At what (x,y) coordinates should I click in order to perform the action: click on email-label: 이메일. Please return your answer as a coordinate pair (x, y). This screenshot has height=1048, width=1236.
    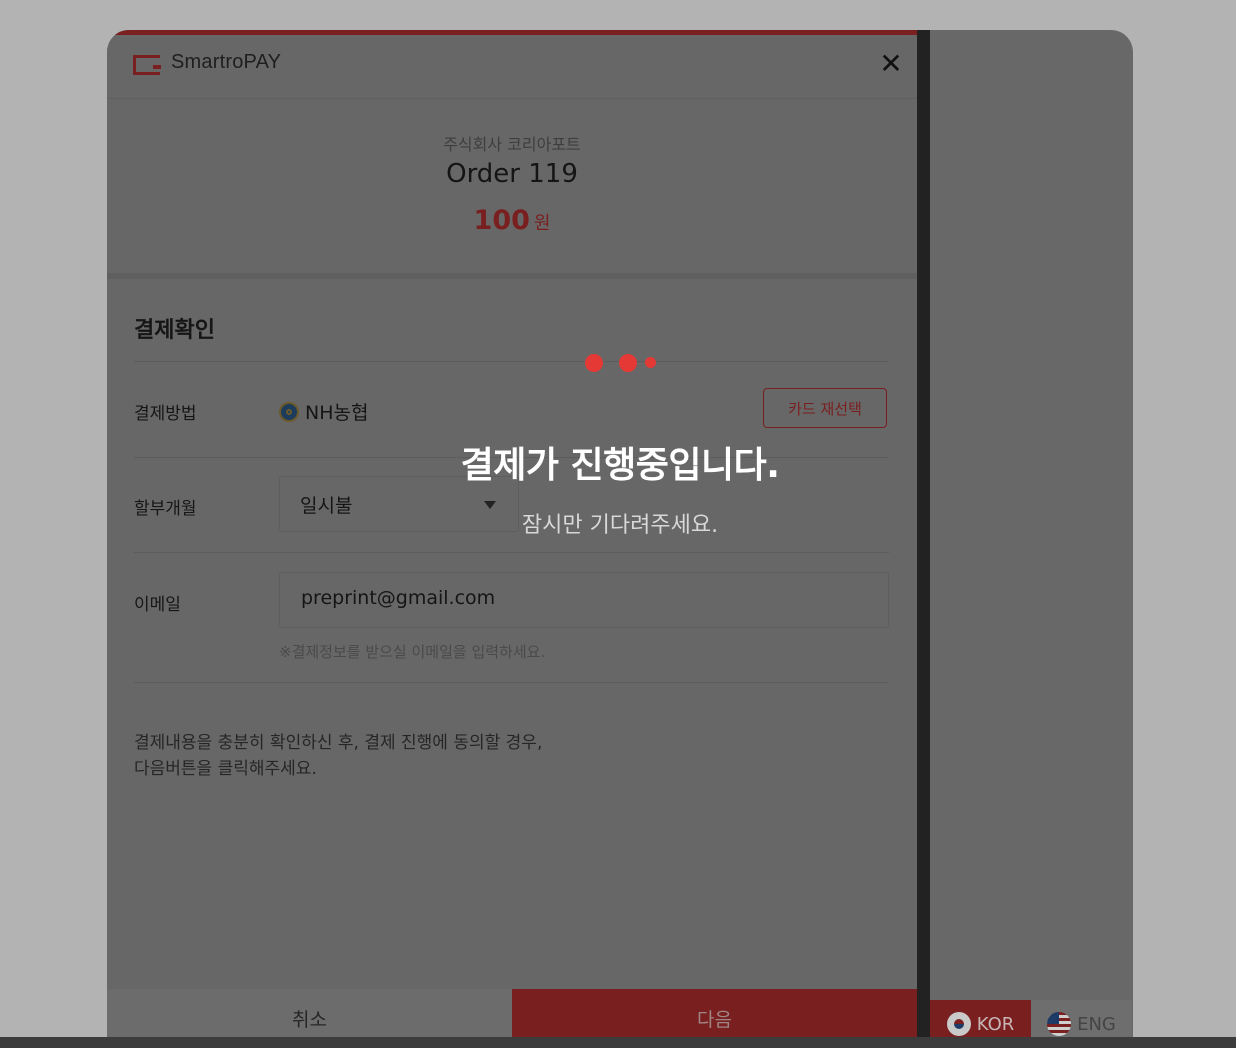
    Looking at the image, I should click on (157, 605).